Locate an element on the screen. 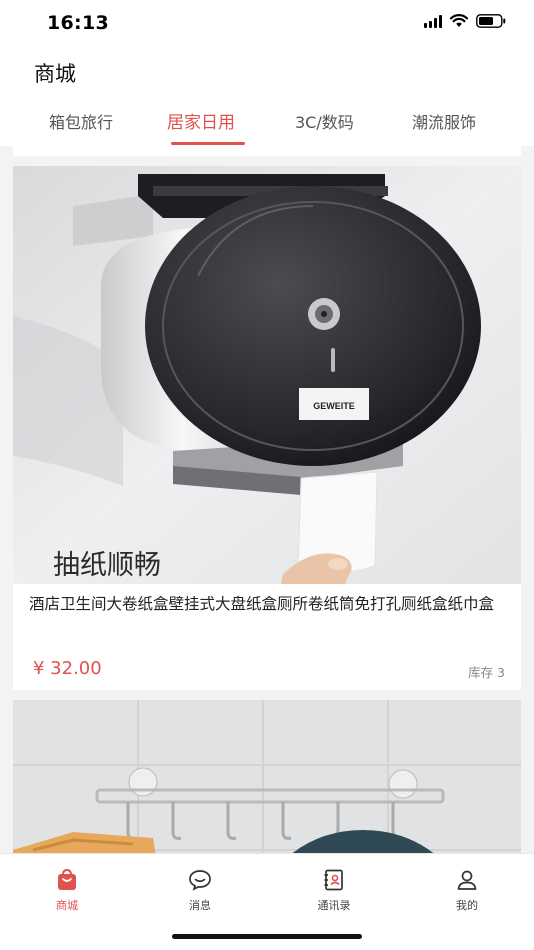  tab-home-daily: 居家日用 is located at coordinates (201, 120).